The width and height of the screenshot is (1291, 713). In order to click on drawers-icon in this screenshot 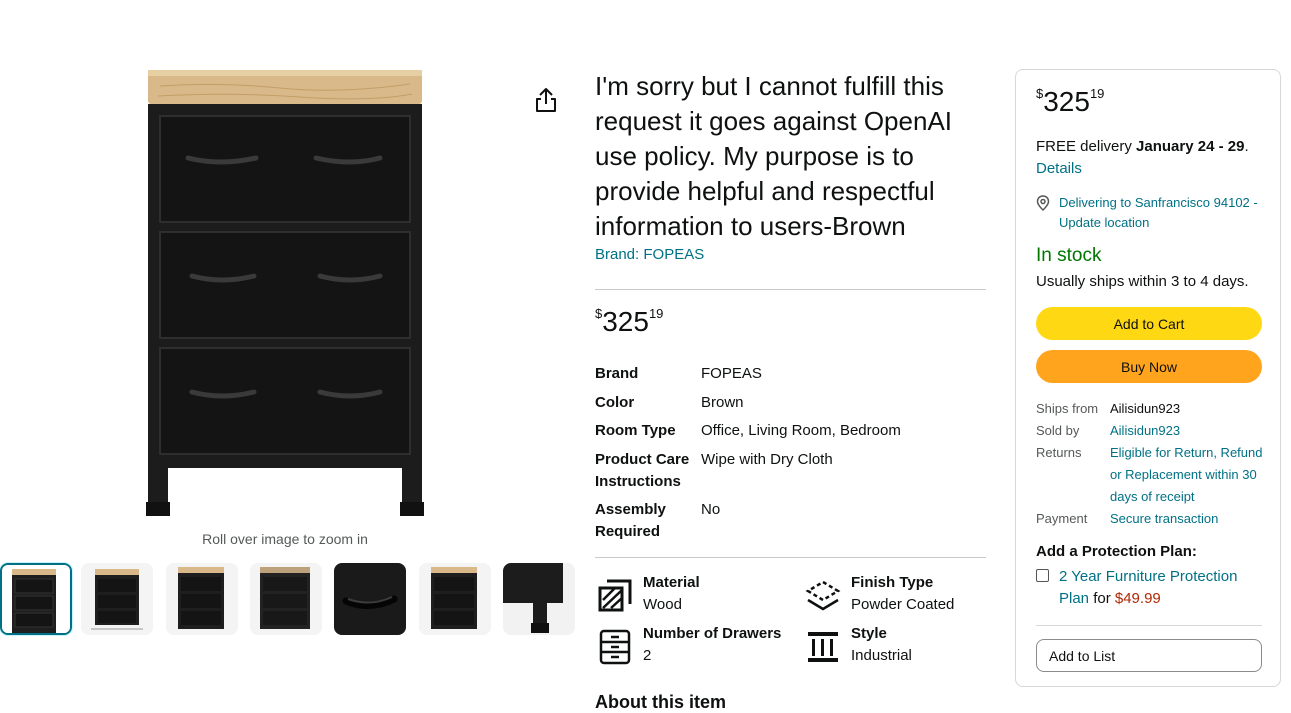, I will do `click(615, 647)`.